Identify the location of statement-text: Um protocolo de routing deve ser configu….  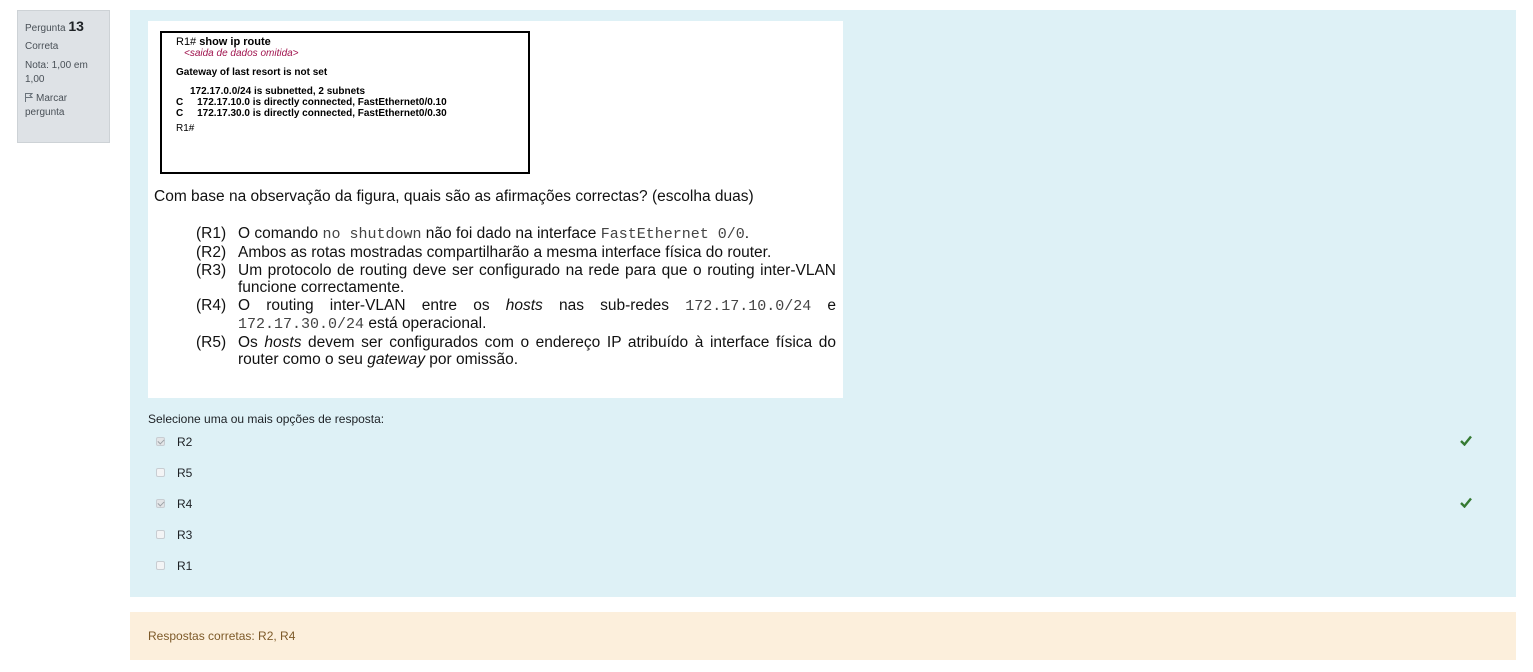
(537, 279).